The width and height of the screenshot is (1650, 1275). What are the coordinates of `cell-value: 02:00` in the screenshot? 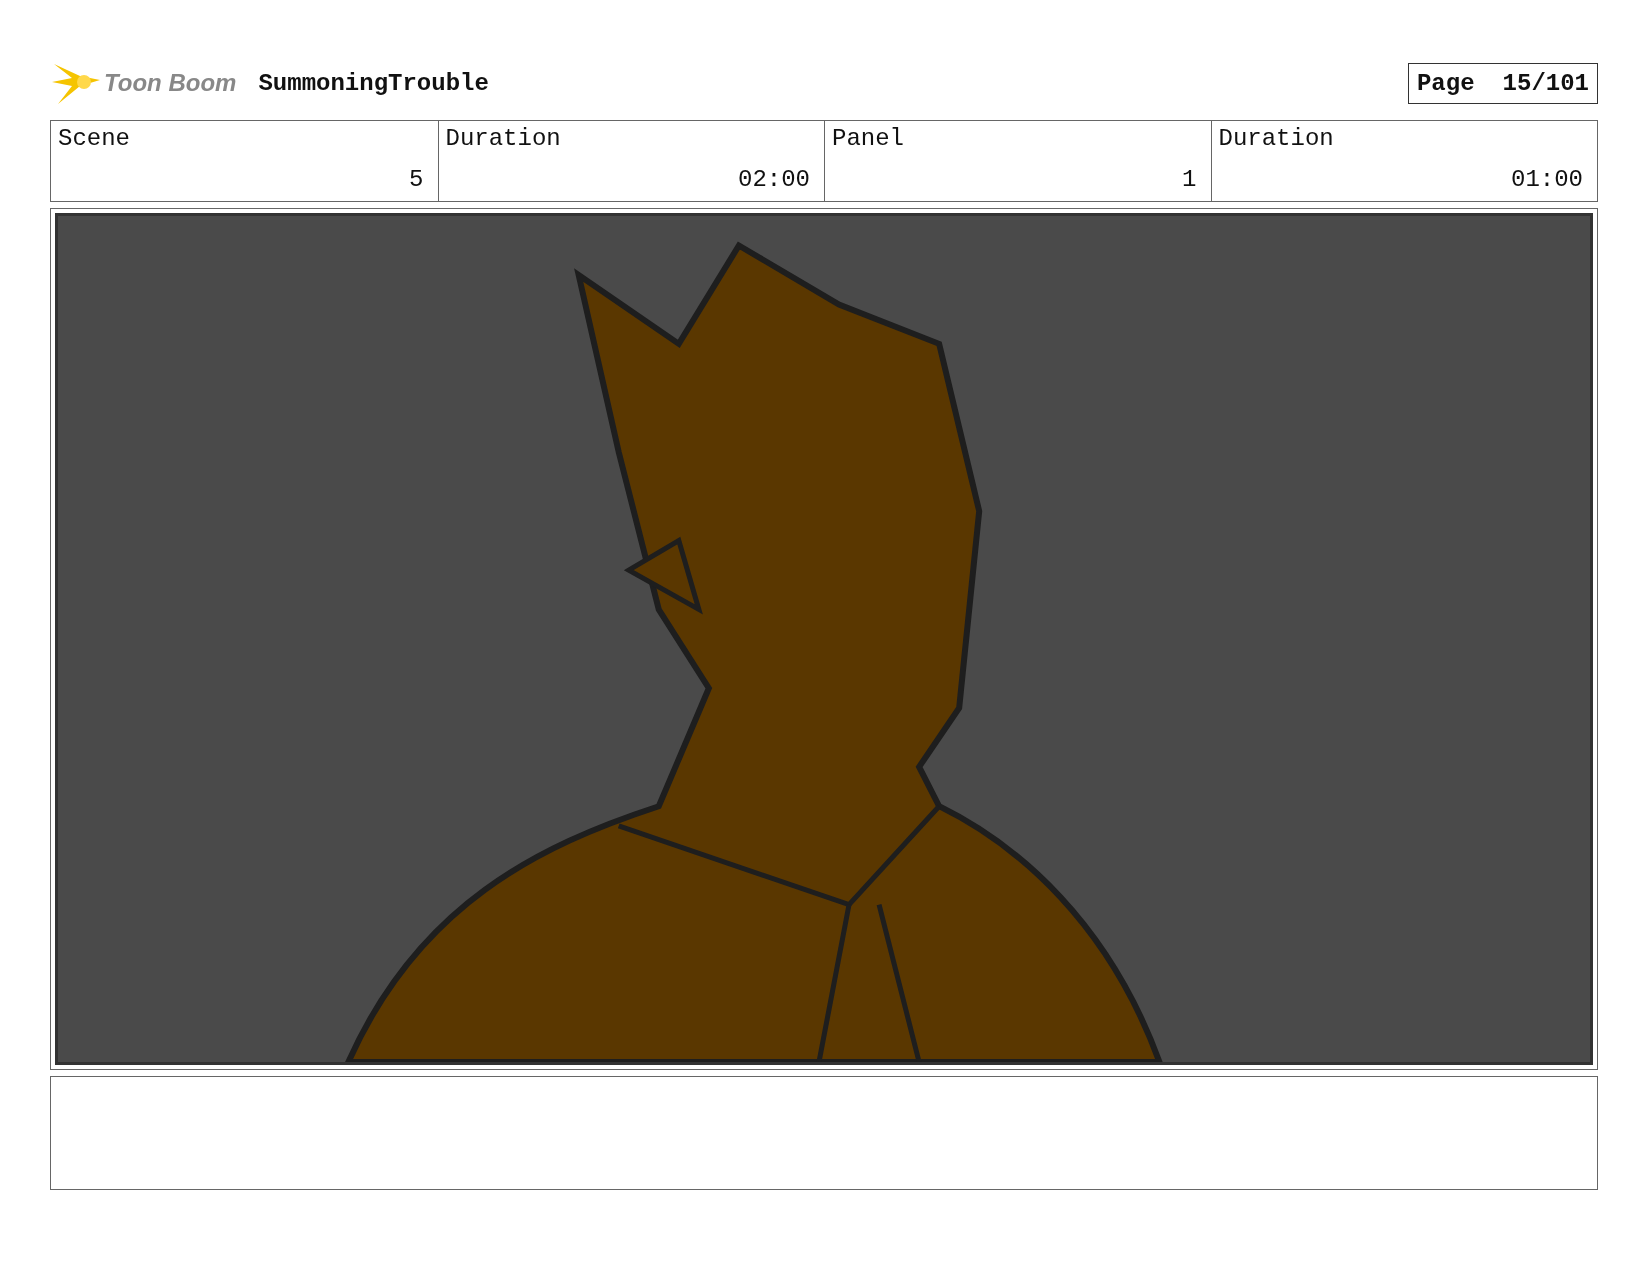 It's located at (773, 179).